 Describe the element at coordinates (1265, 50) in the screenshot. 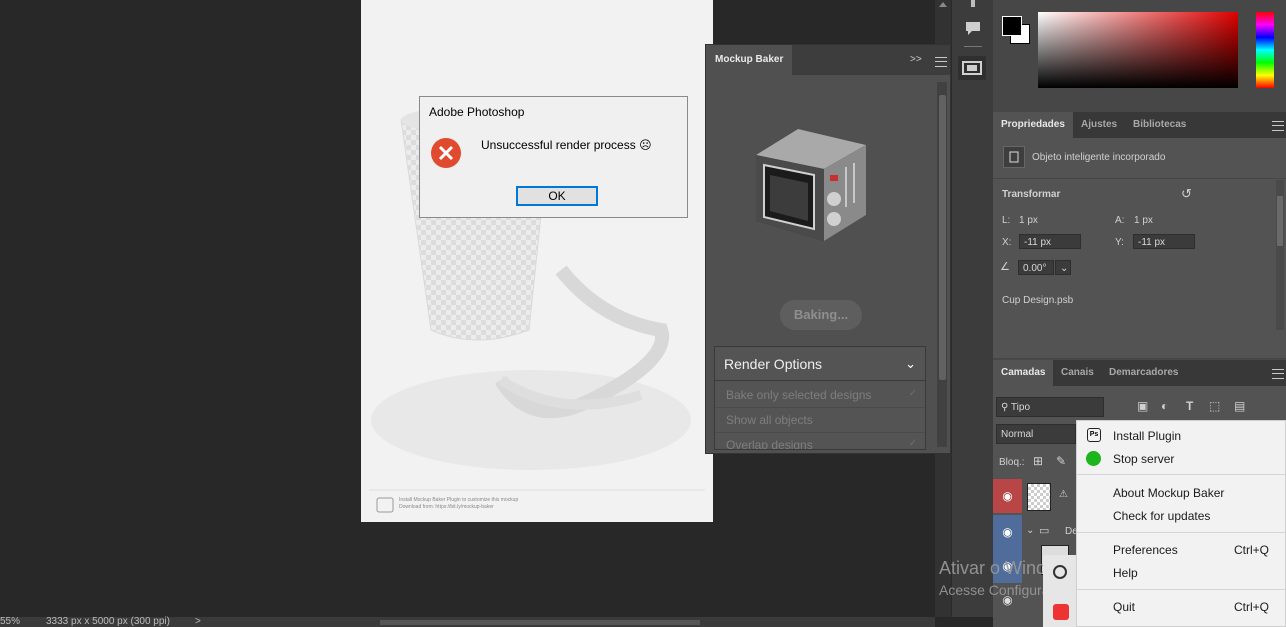

I see `hue-slider` at that location.